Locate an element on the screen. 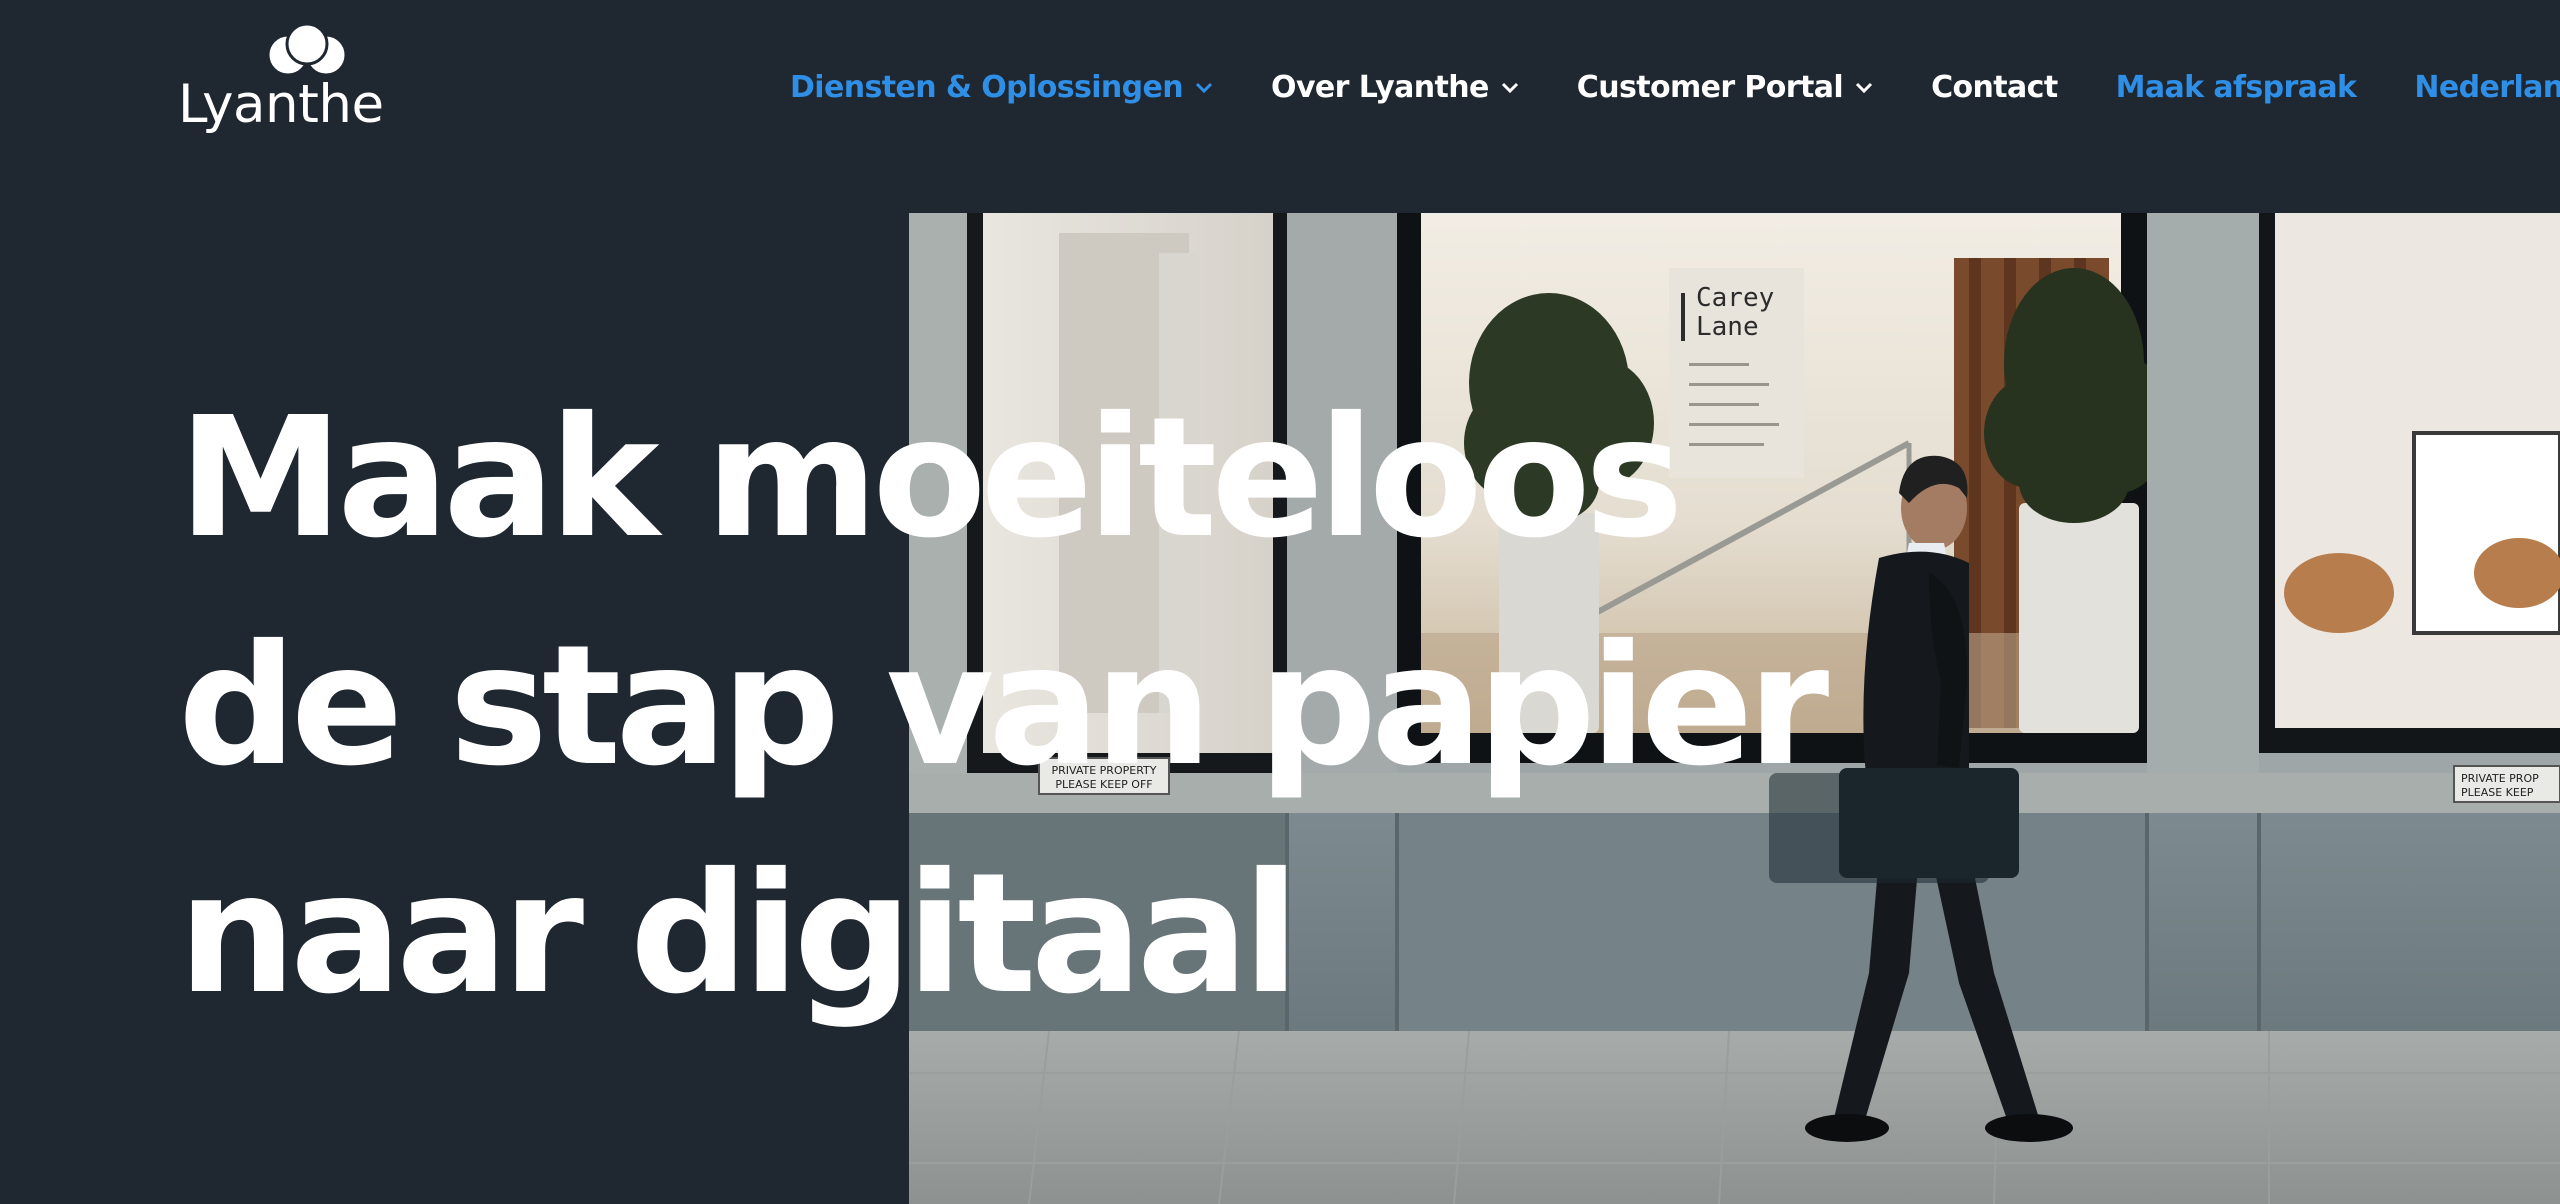 The width and height of the screenshot is (2560, 1204). nav-item-maak-afspraak: Maak afspraak is located at coordinates (2236, 87).